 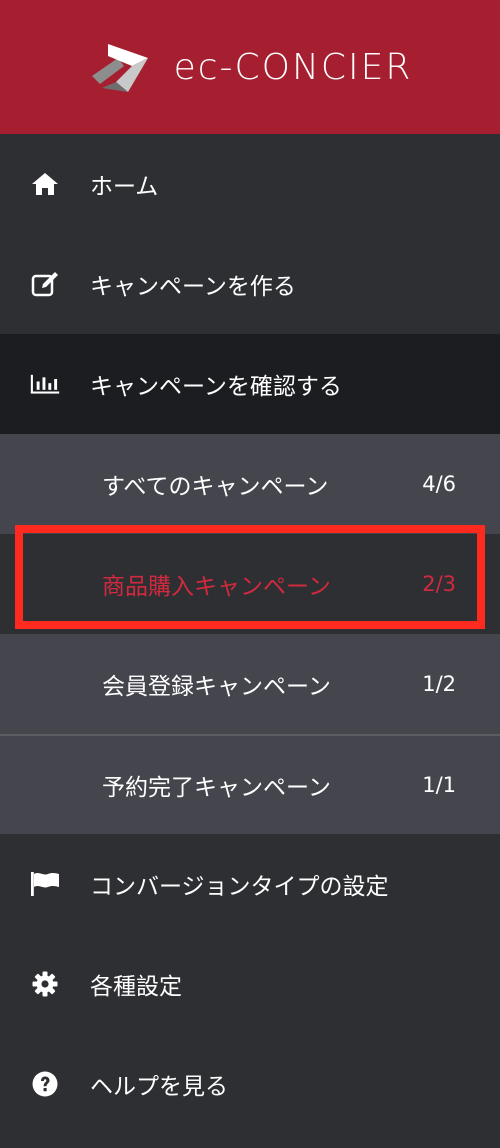 I want to click on brand-name: ec-CONCIER, so click(x=293, y=67).